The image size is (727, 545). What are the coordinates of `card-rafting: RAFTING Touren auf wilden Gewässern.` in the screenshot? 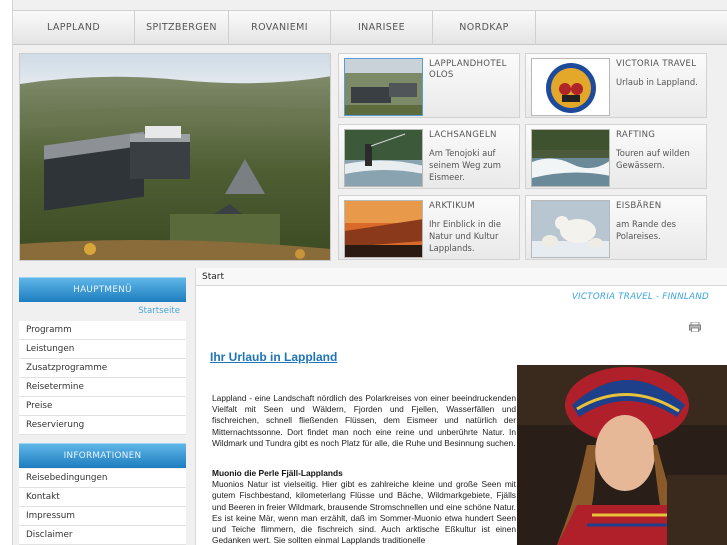 It's located at (616, 156).